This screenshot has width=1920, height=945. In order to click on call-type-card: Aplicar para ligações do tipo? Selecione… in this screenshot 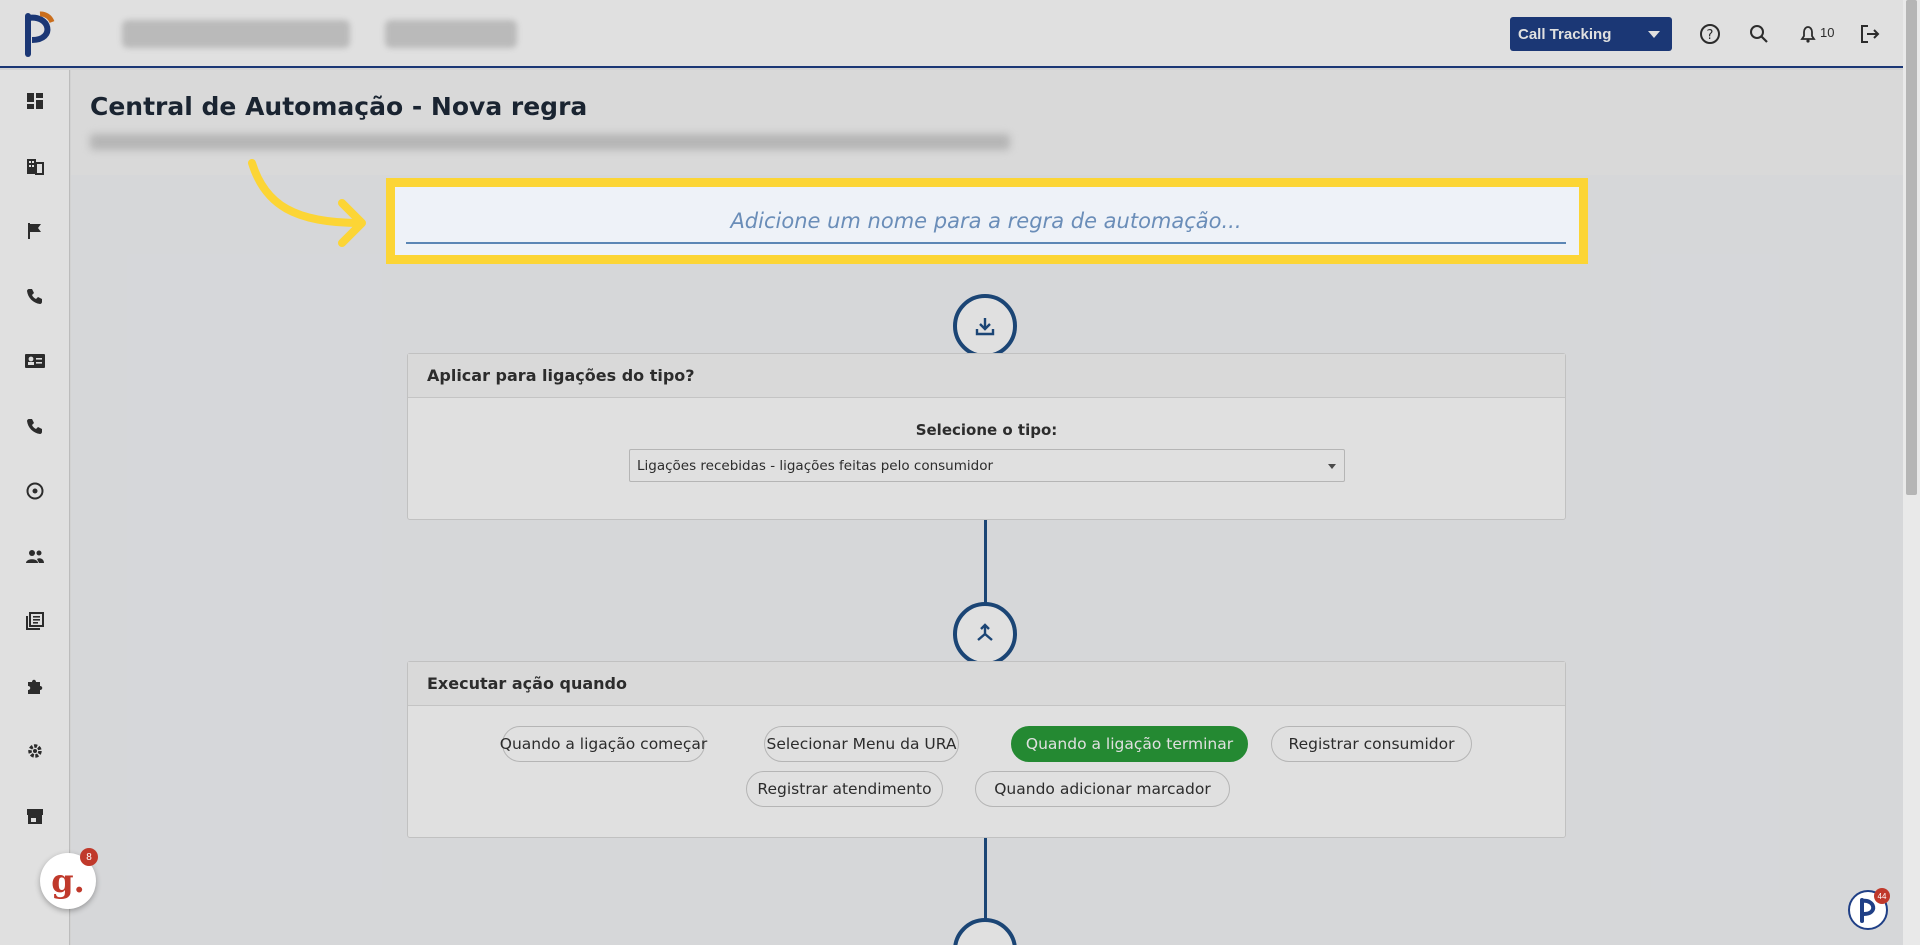, I will do `click(986, 436)`.